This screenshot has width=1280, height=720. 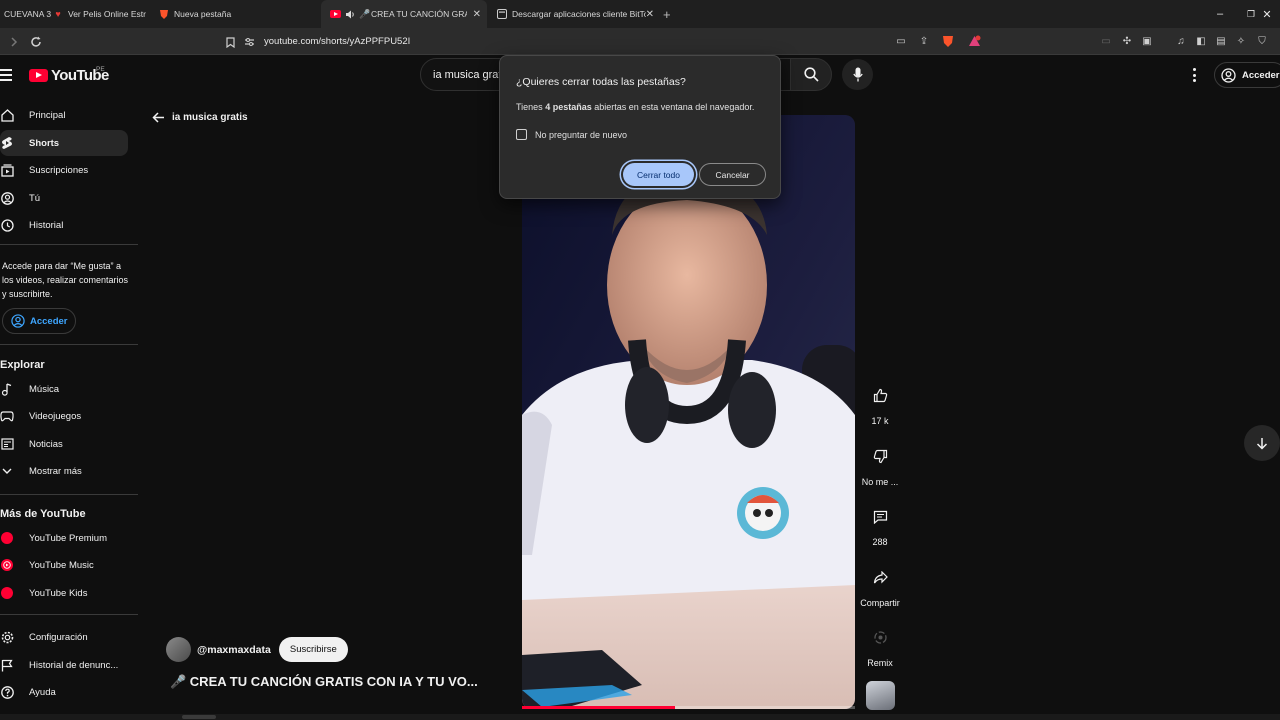 What do you see at coordinates (1266, 14) in the screenshot?
I see `close-window-button: ✕` at bounding box center [1266, 14].